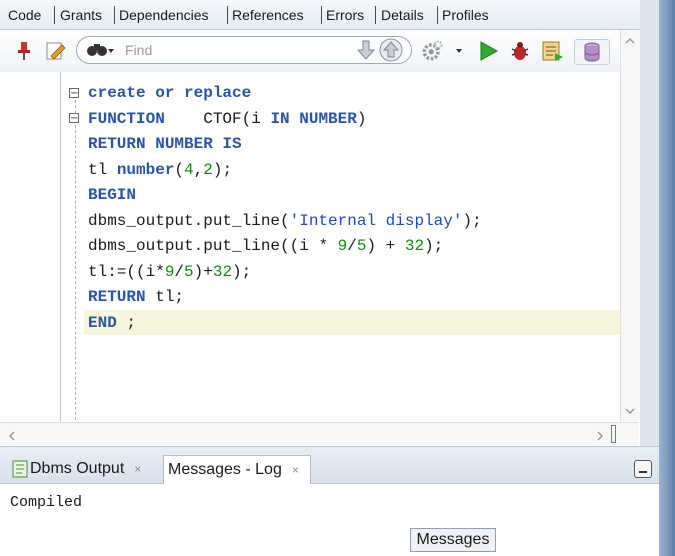 This screenshot has height=556, width=675. I want to click on code-line: dbms_output.put_line((i * 9/5) + 32);, so click(265, 246).